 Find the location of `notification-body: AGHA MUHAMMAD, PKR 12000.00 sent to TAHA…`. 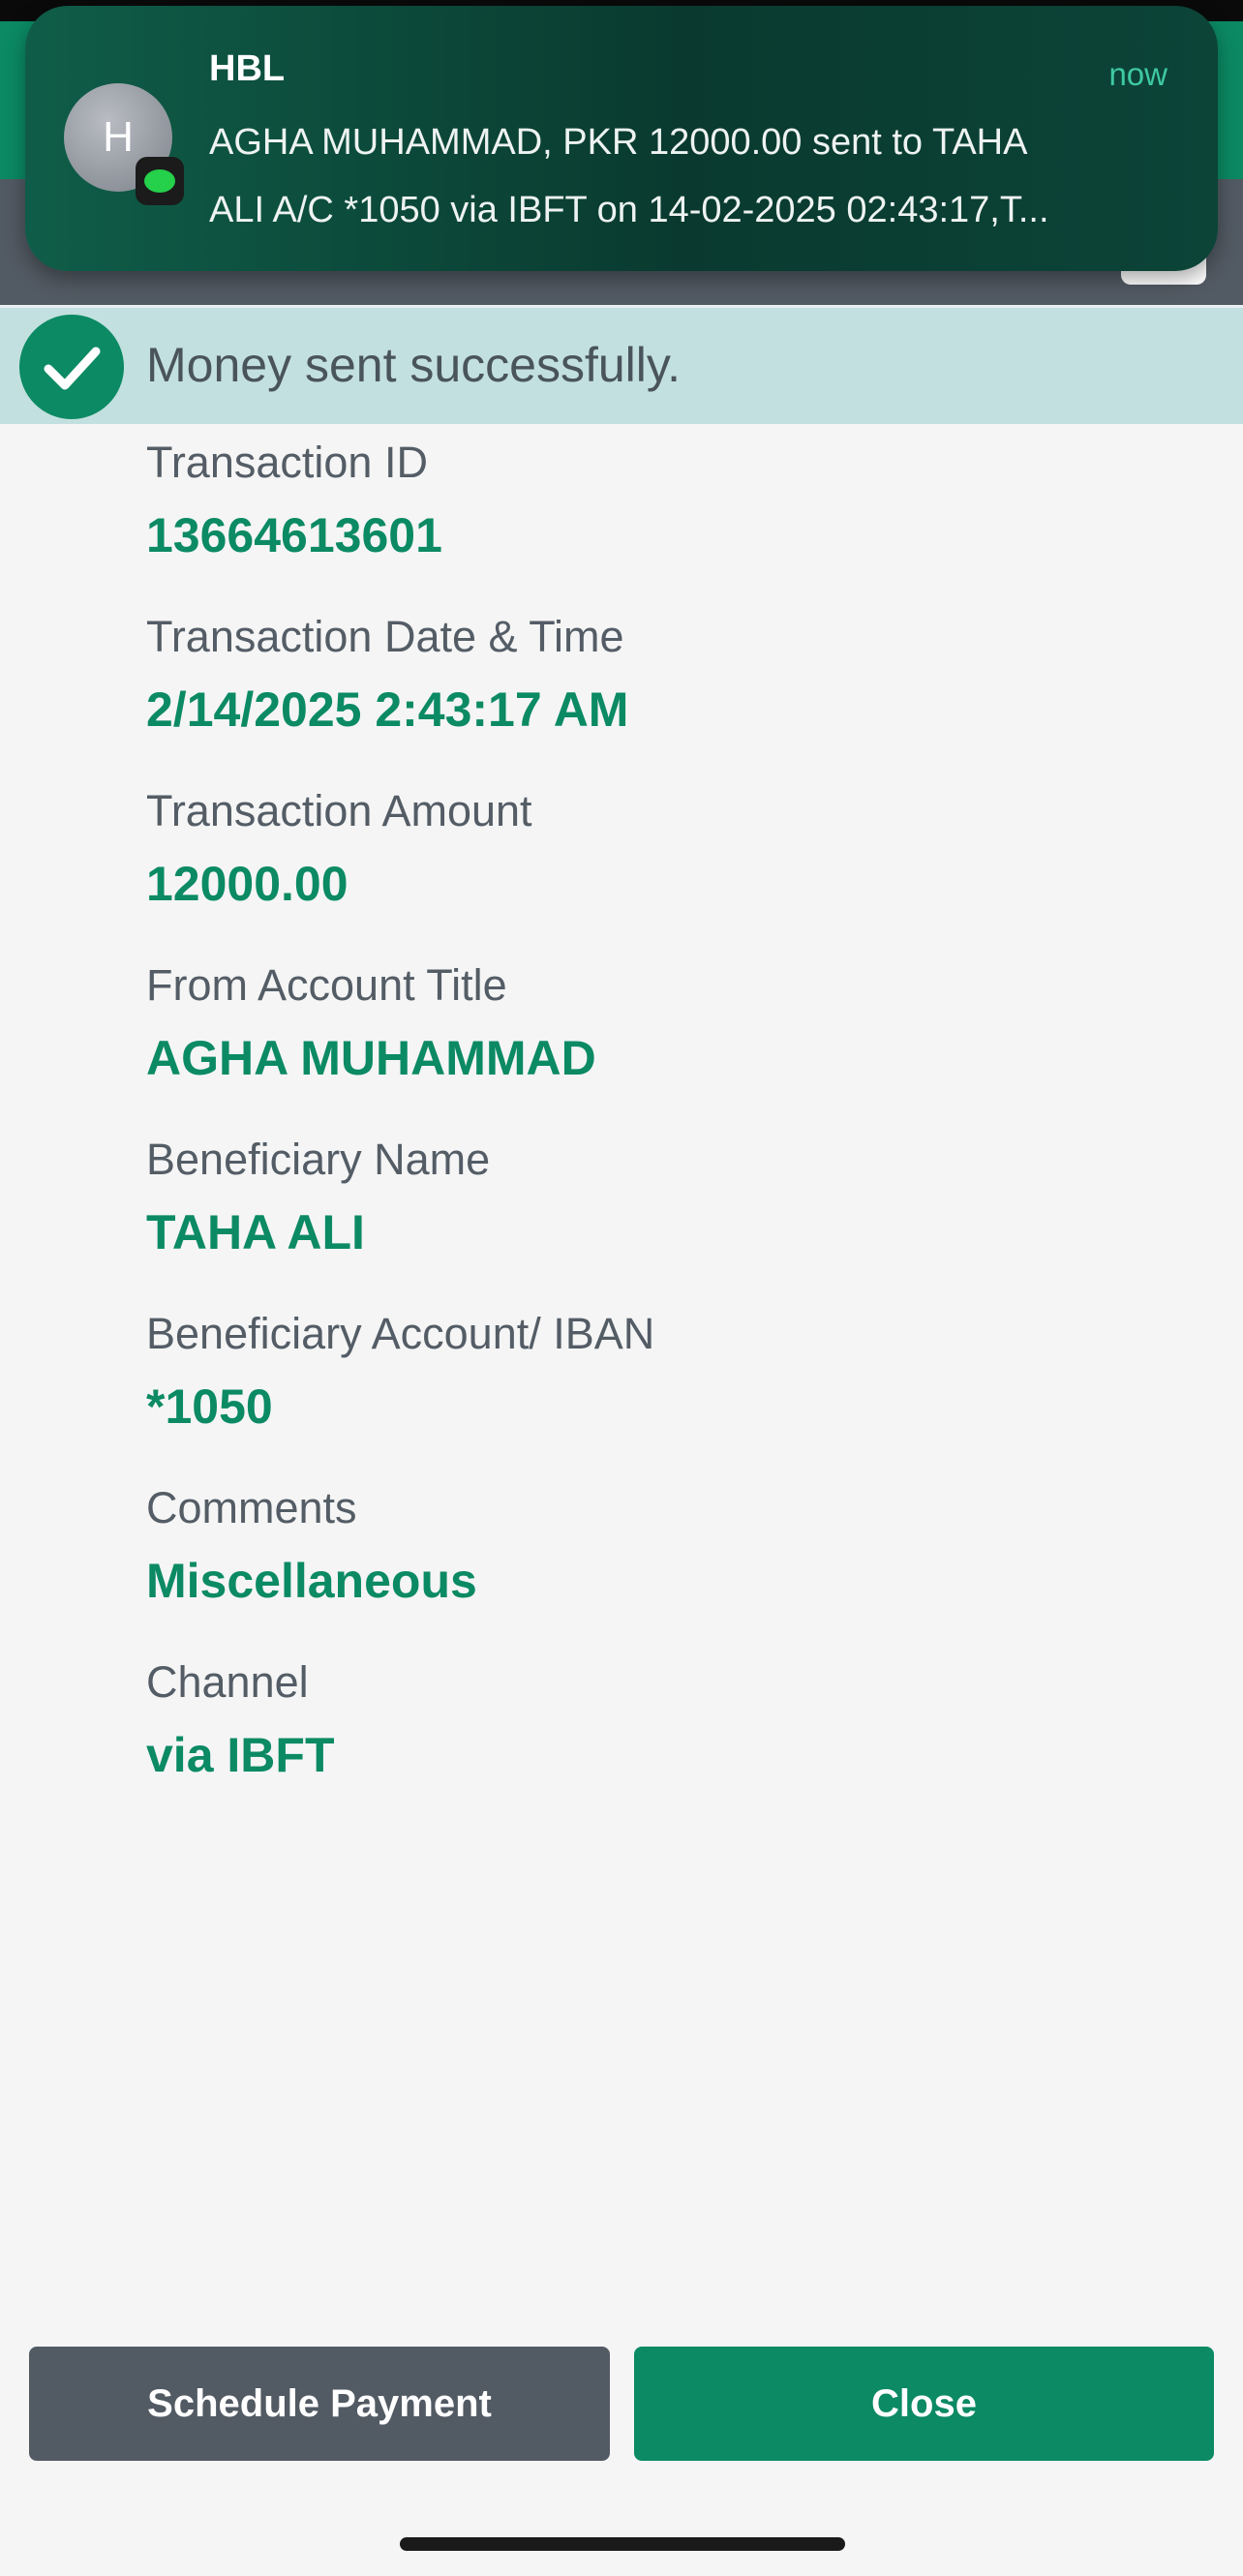

notification-body: AGHA MUHAMMAD, PKR 12000.00 sent to TAHA… is located at coordinates (693, 176).